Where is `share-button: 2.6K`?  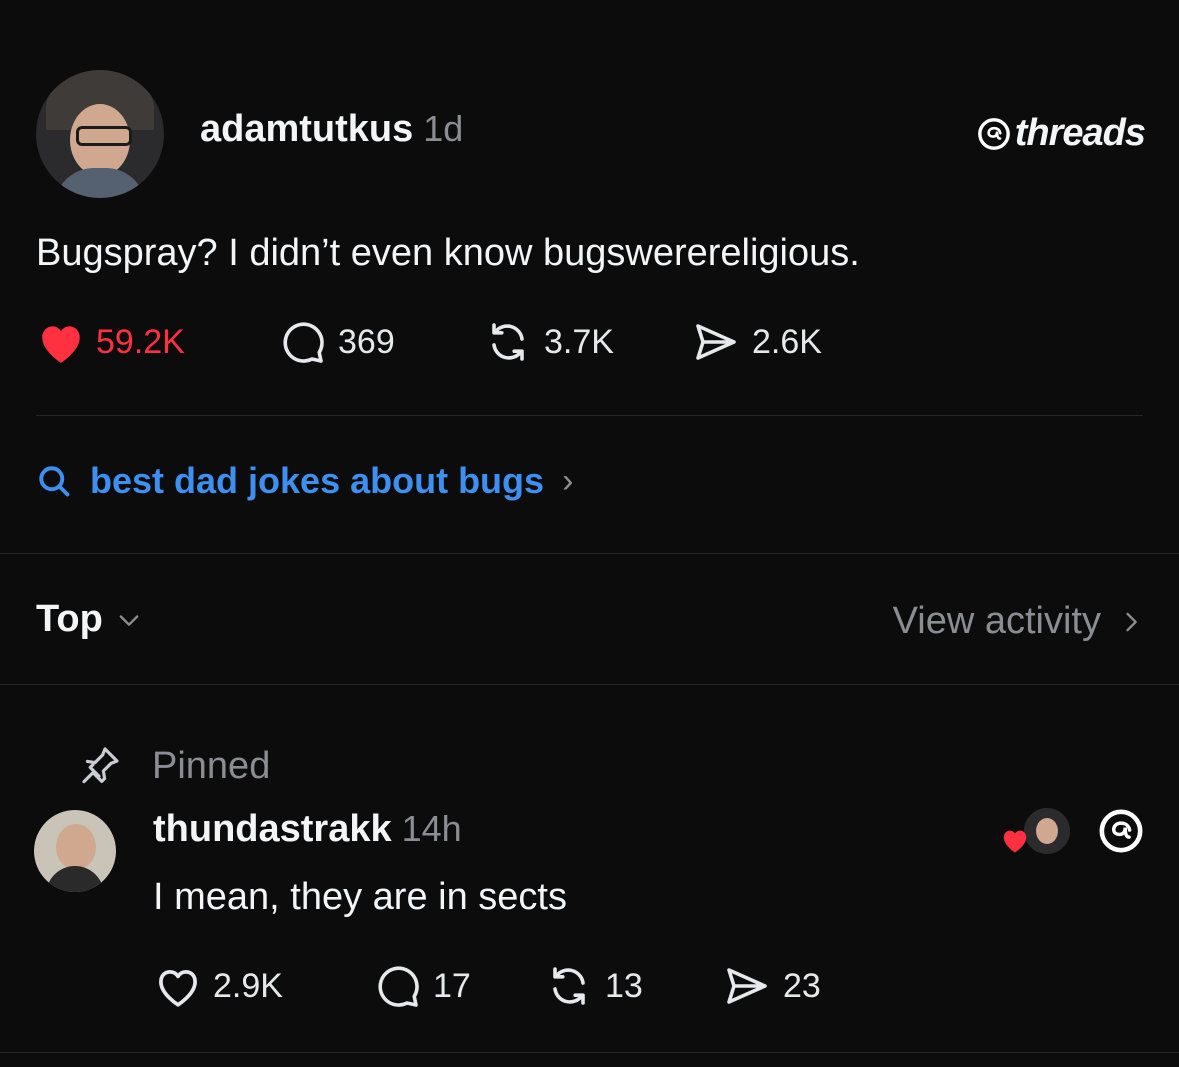
share-button: 2.6K is located at coordinates (756, 342).